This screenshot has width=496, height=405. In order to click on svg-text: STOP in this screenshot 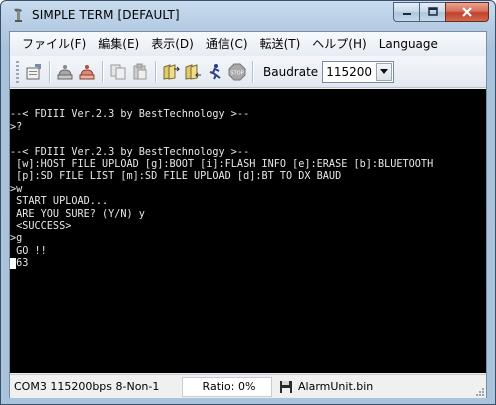, I will do `click(236, 73)`.